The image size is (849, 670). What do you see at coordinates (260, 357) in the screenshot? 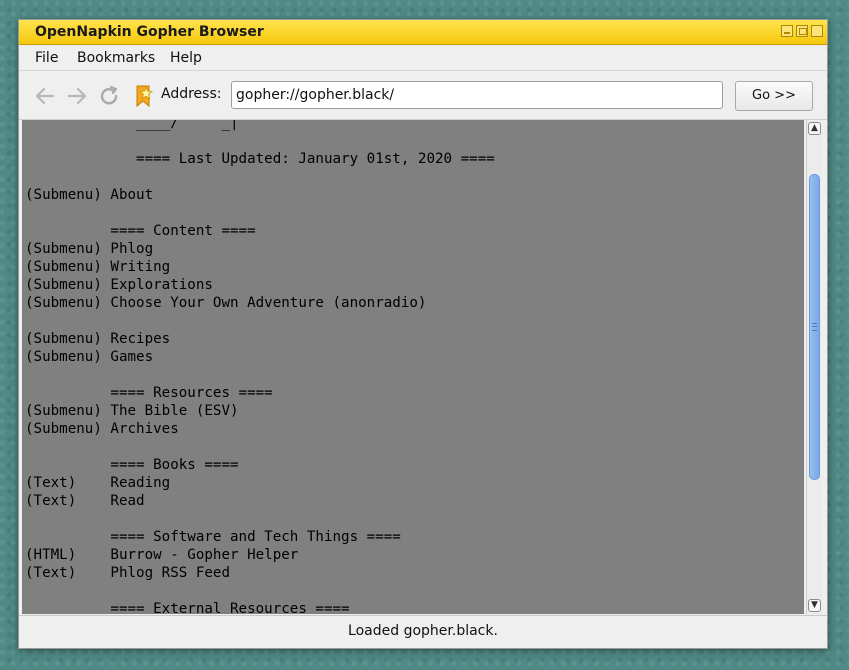
I see `gopher-menu-item: (Submenu) Games` at bounding box center [260, 357].